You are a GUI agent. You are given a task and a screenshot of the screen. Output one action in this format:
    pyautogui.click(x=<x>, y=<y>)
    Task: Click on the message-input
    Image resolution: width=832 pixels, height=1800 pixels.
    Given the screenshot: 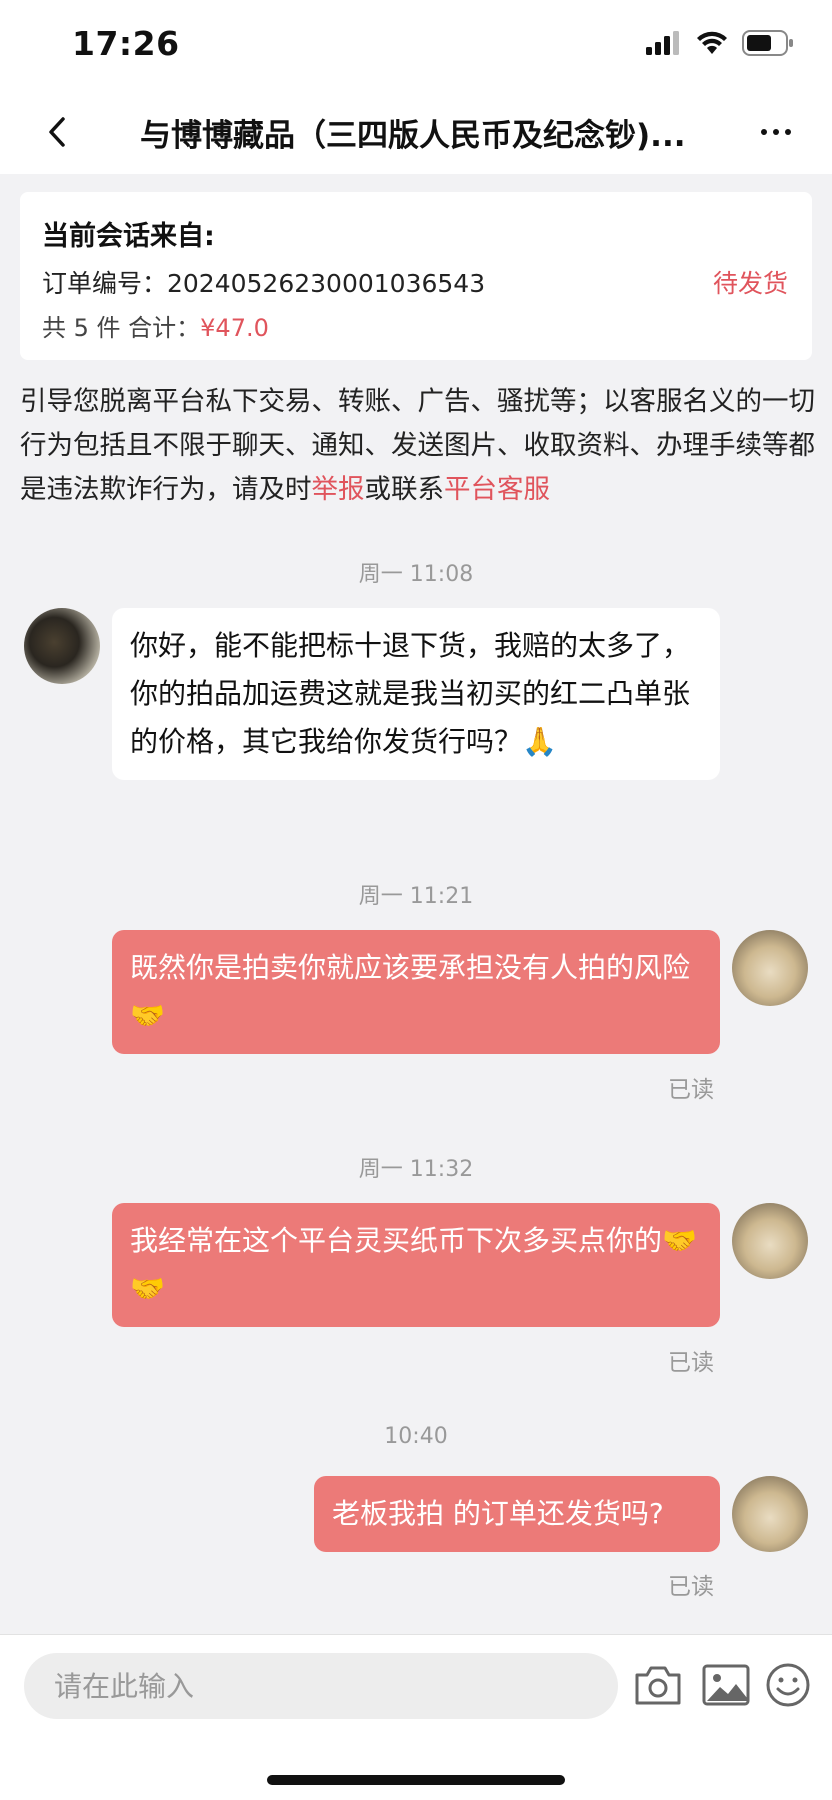 What is the action you would take?
    pyautogui.click(x=321, y=1686)
    